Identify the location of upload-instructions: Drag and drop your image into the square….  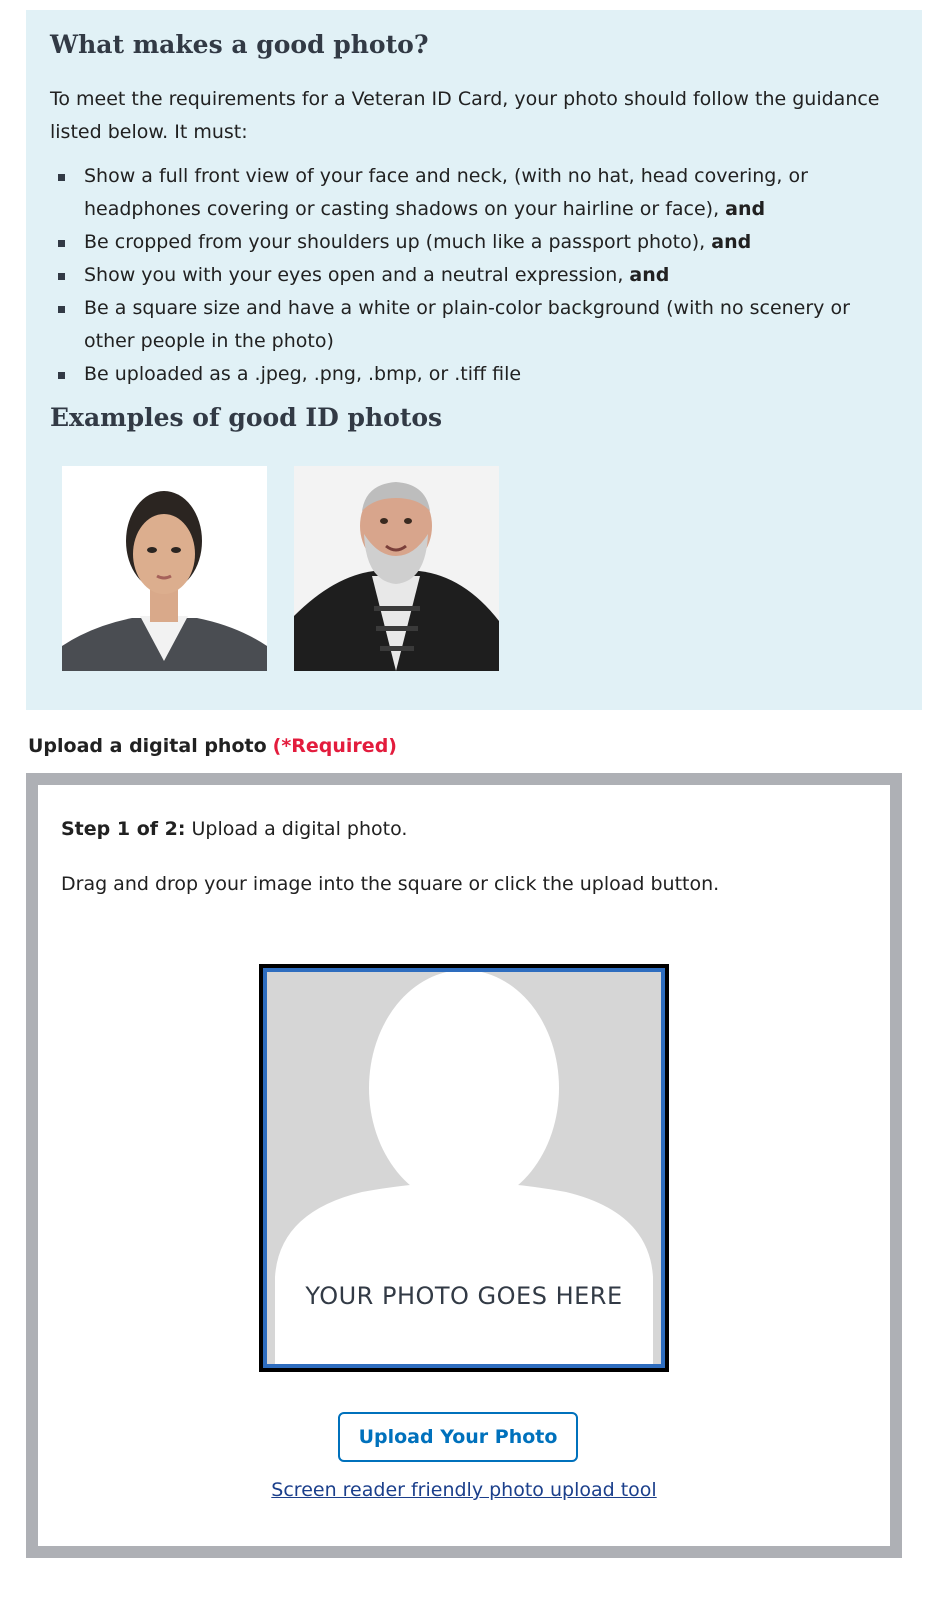
(390, 884).